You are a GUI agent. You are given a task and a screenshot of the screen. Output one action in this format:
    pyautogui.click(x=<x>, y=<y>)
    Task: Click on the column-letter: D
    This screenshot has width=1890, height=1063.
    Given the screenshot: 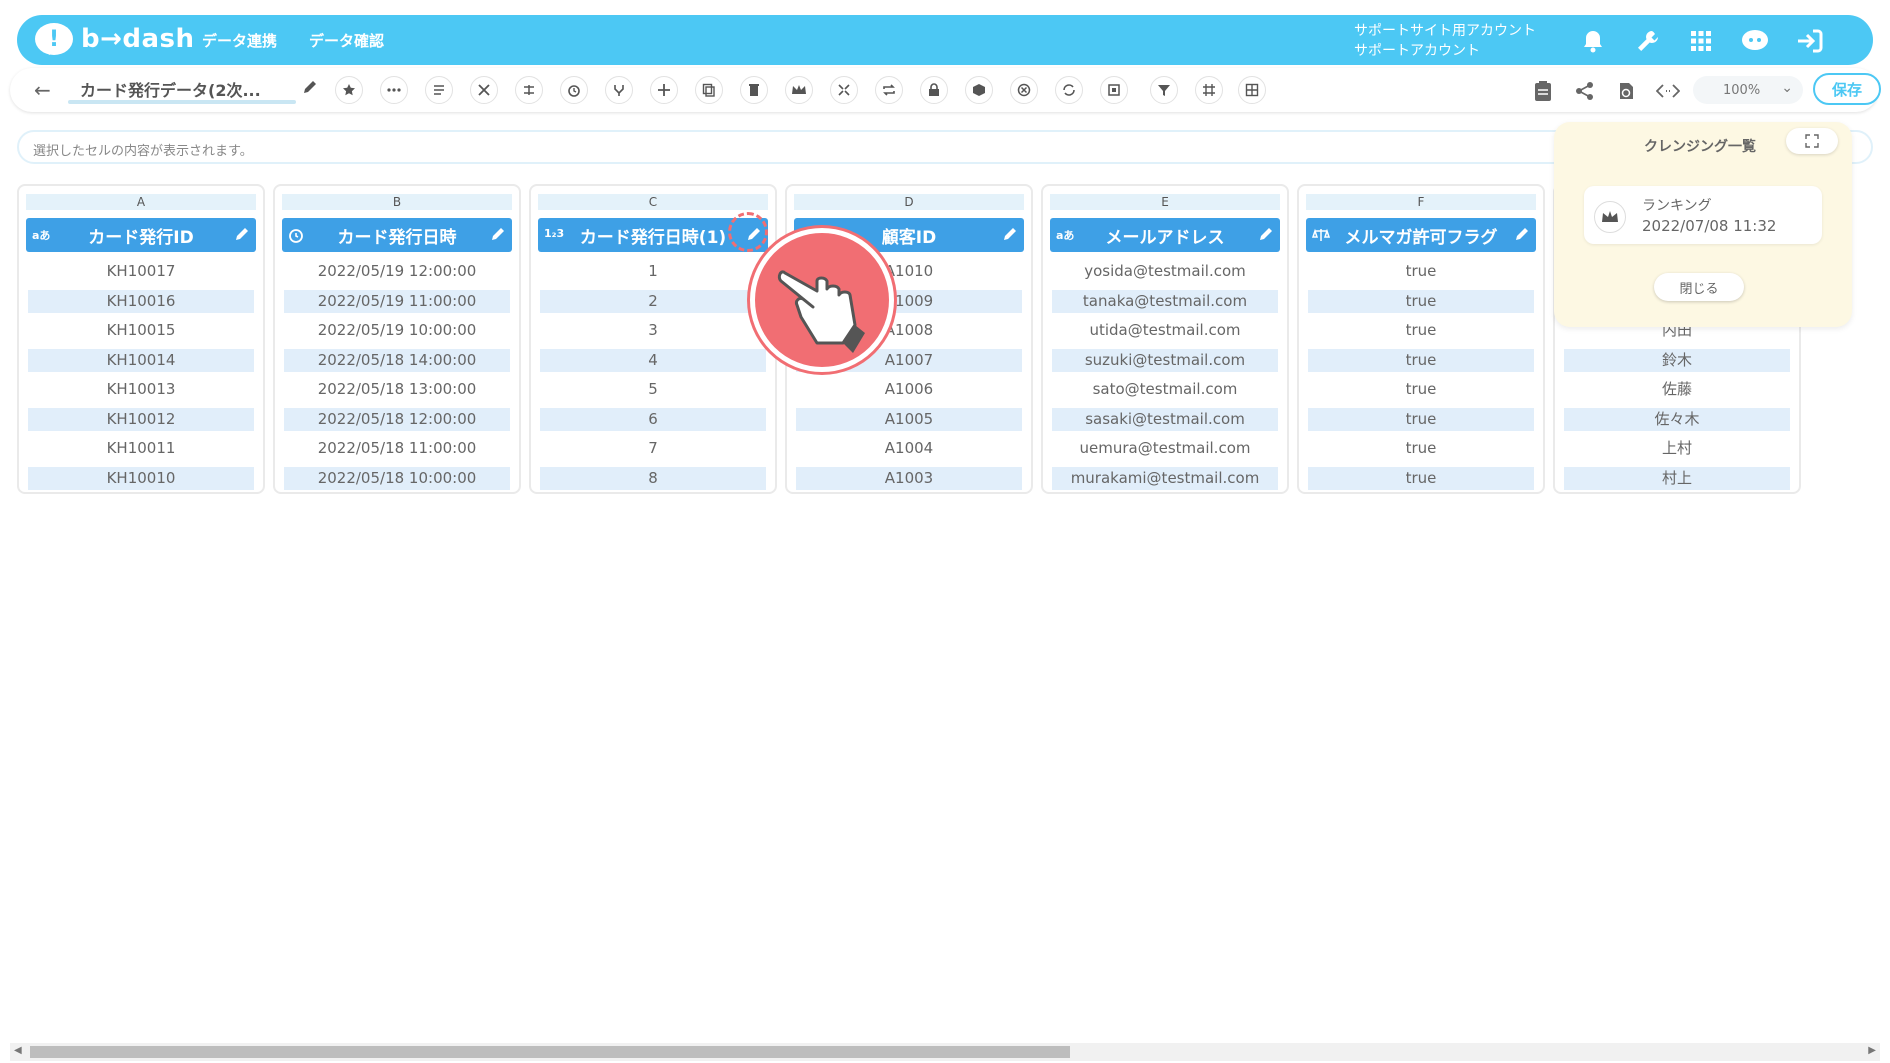 What is the action you would take?
    pyautogui.click(x=909, y=202)
    